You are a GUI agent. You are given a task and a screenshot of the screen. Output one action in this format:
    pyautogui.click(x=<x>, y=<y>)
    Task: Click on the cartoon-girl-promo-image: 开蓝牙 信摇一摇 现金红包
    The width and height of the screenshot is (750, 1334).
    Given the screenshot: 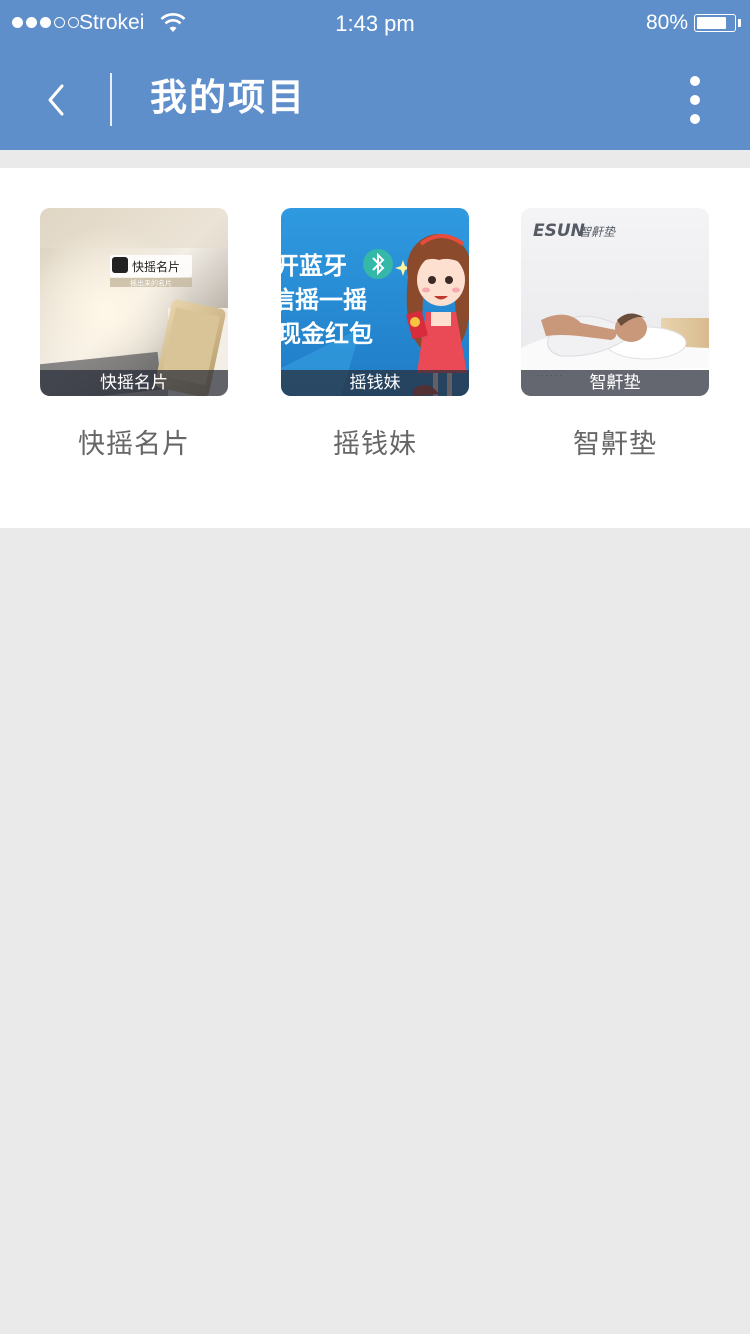 What is the action you would take?
    pyautogui.click(x=375, y=302)
    